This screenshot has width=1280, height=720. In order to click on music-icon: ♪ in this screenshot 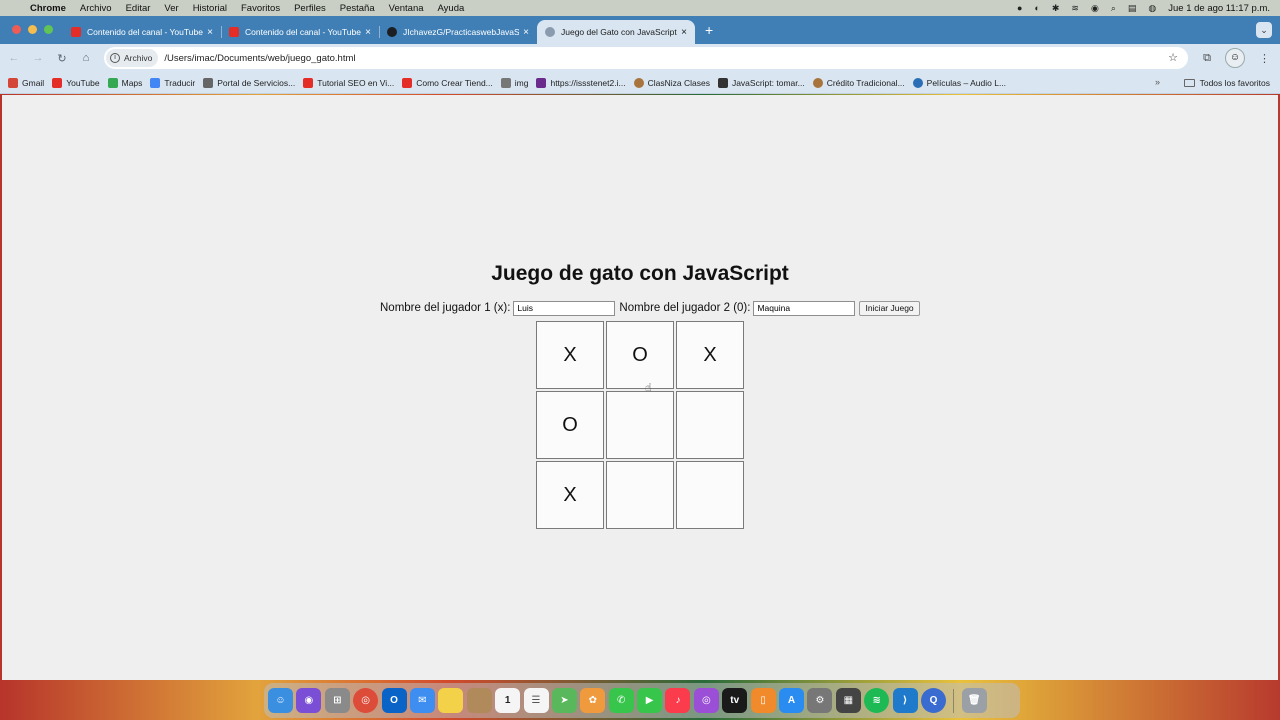, I will do `click(678, 700)`.